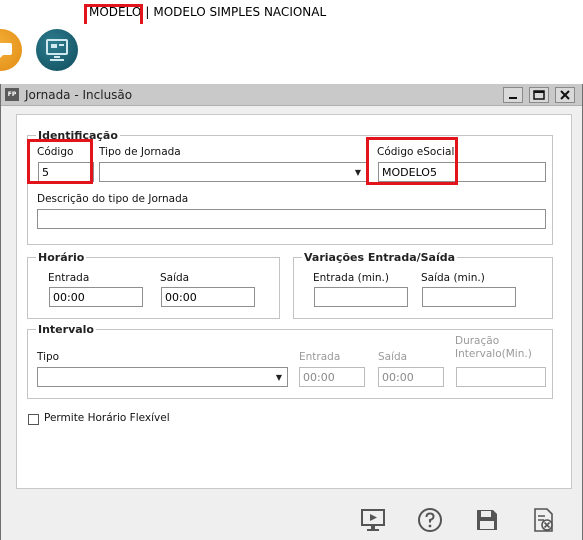  Describe the element at coordinates (351, 278) in the screenshot. I see `variacoes-entrada-label: Entrada (min.)` at that location.